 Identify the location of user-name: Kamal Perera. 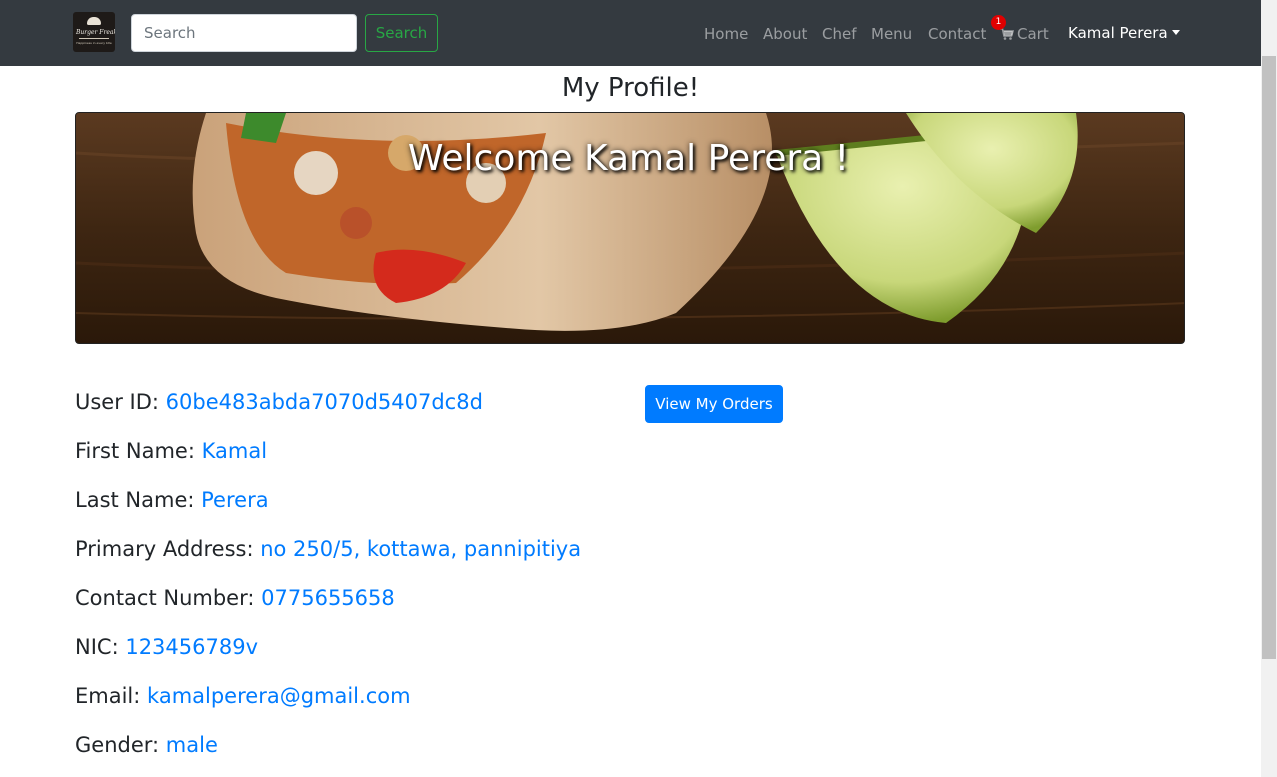
(1118, 33).